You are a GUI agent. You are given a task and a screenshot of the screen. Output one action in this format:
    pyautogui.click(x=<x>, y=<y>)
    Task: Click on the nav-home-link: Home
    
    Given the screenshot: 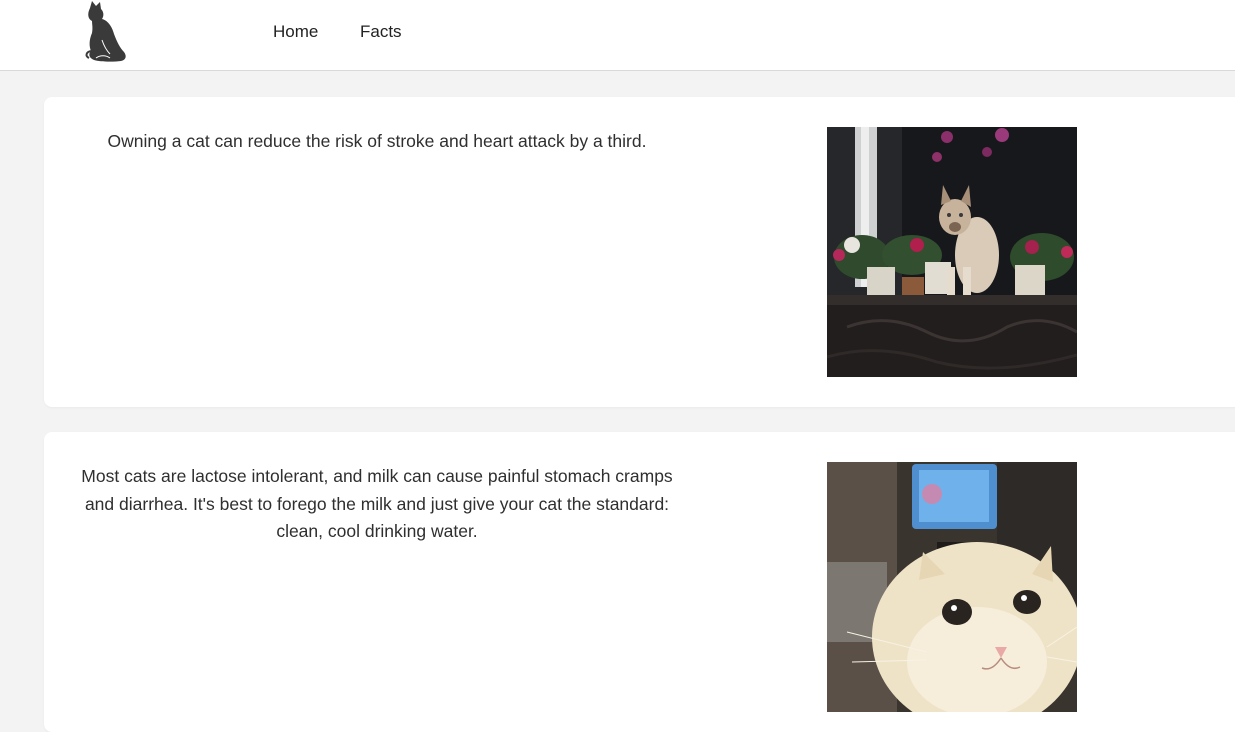 What is the action you would take?
    pyautogui.click(x=295, y=32)
    